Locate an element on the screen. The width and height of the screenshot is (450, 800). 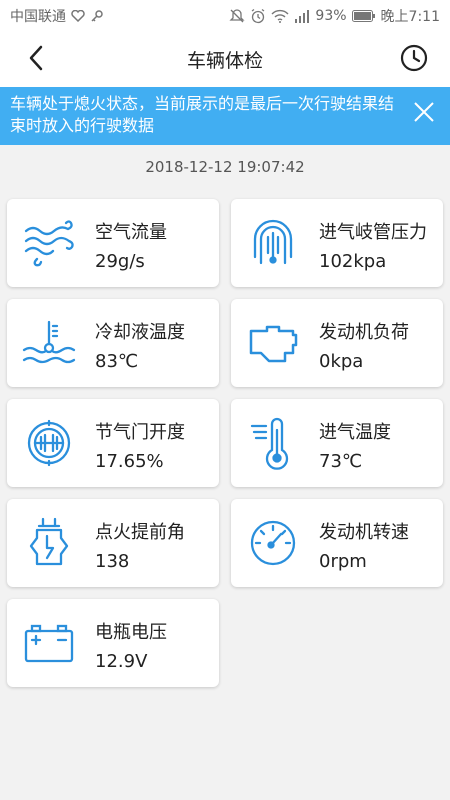
metric-value: 0kpa is located at coordinates (341, 361).